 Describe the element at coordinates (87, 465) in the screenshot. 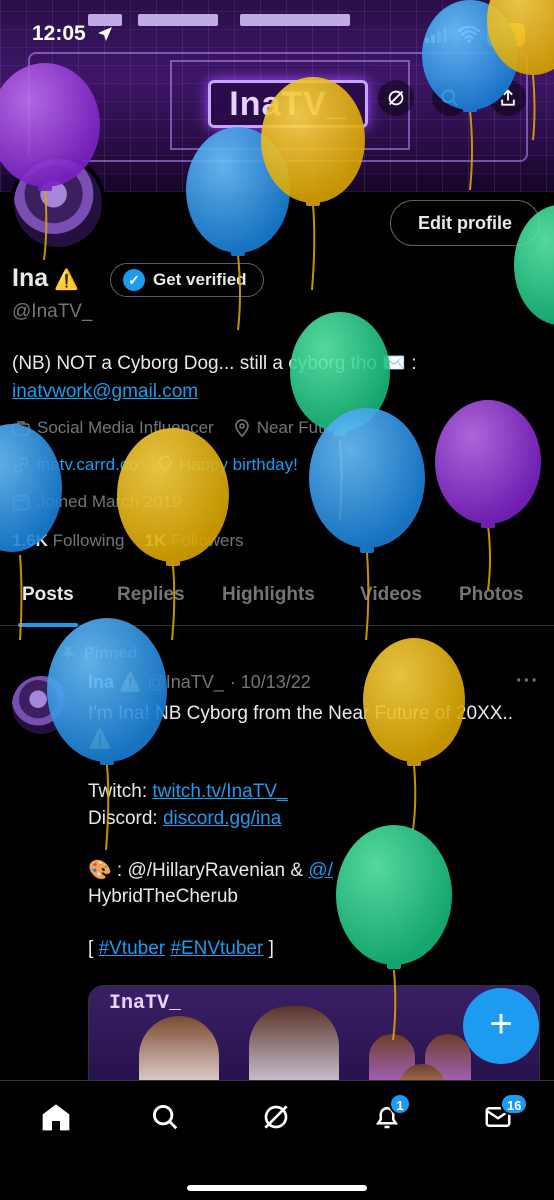

I see `profile-website-link: inatv.carrd.co` at that location.